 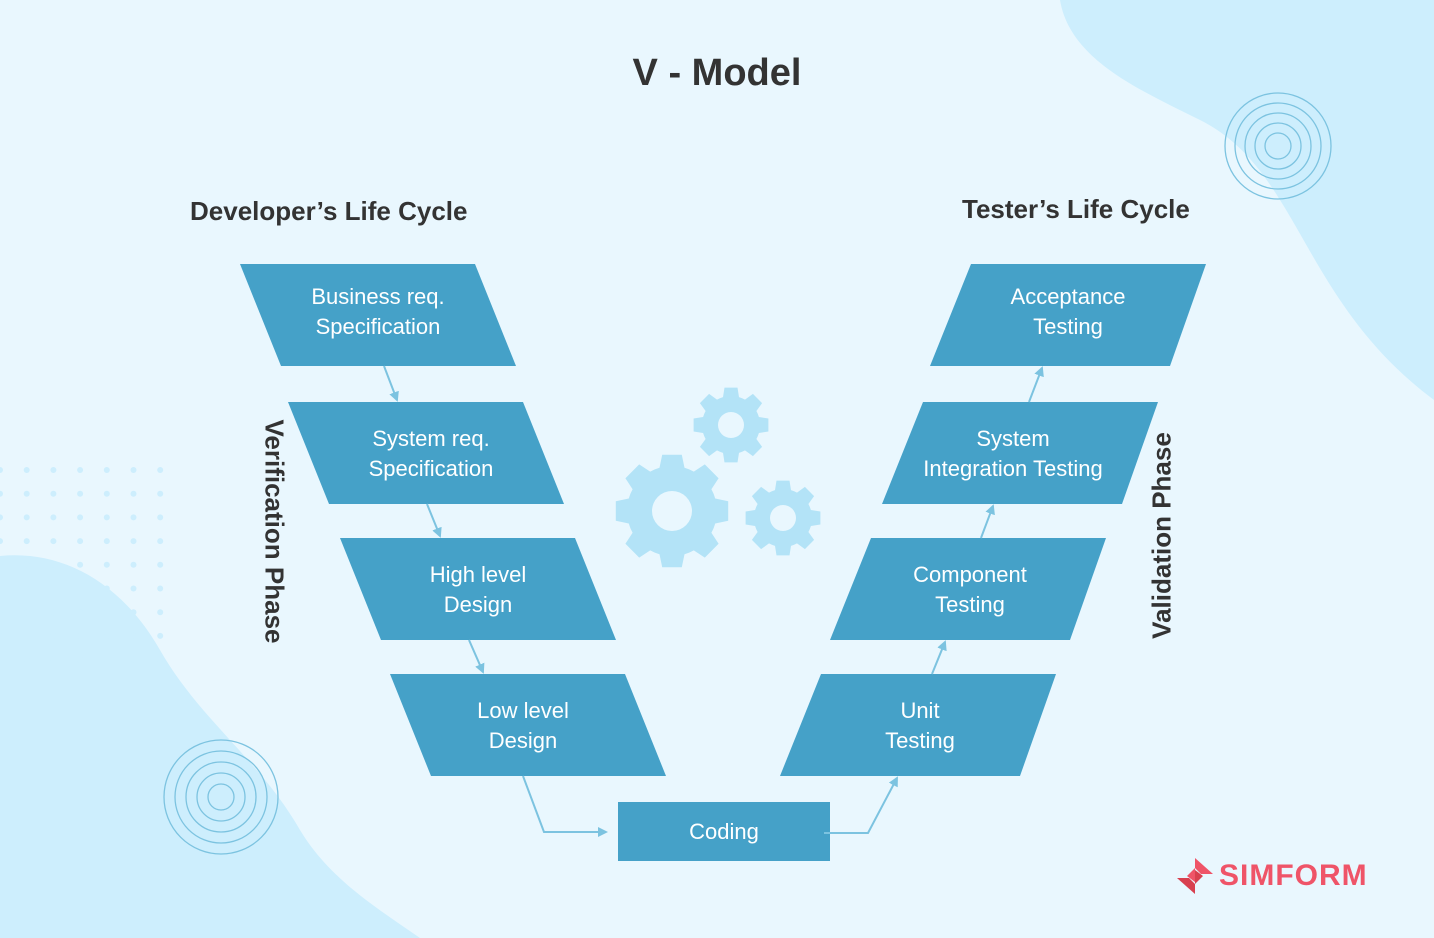 I want to click on developer-life-cycle-label: Developer’s Life Cycle, so click(x=329, y=211).